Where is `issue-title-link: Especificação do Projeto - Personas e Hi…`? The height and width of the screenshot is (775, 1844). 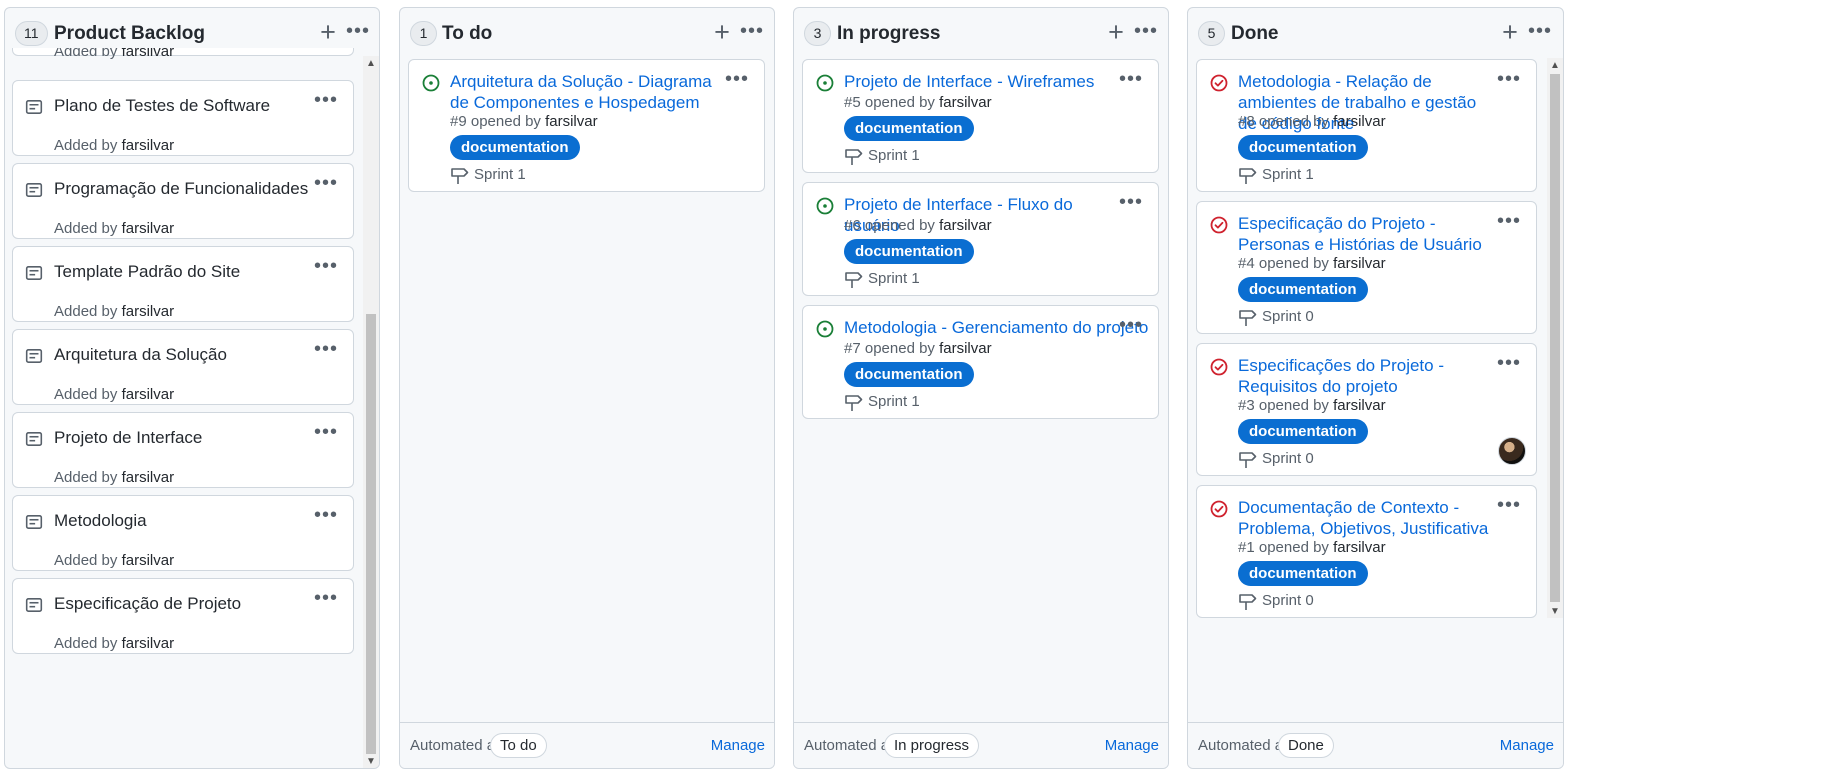 issue-title-link: Especificação do Projeto - Personas e Hi… is located at coordinates (1364, 234).